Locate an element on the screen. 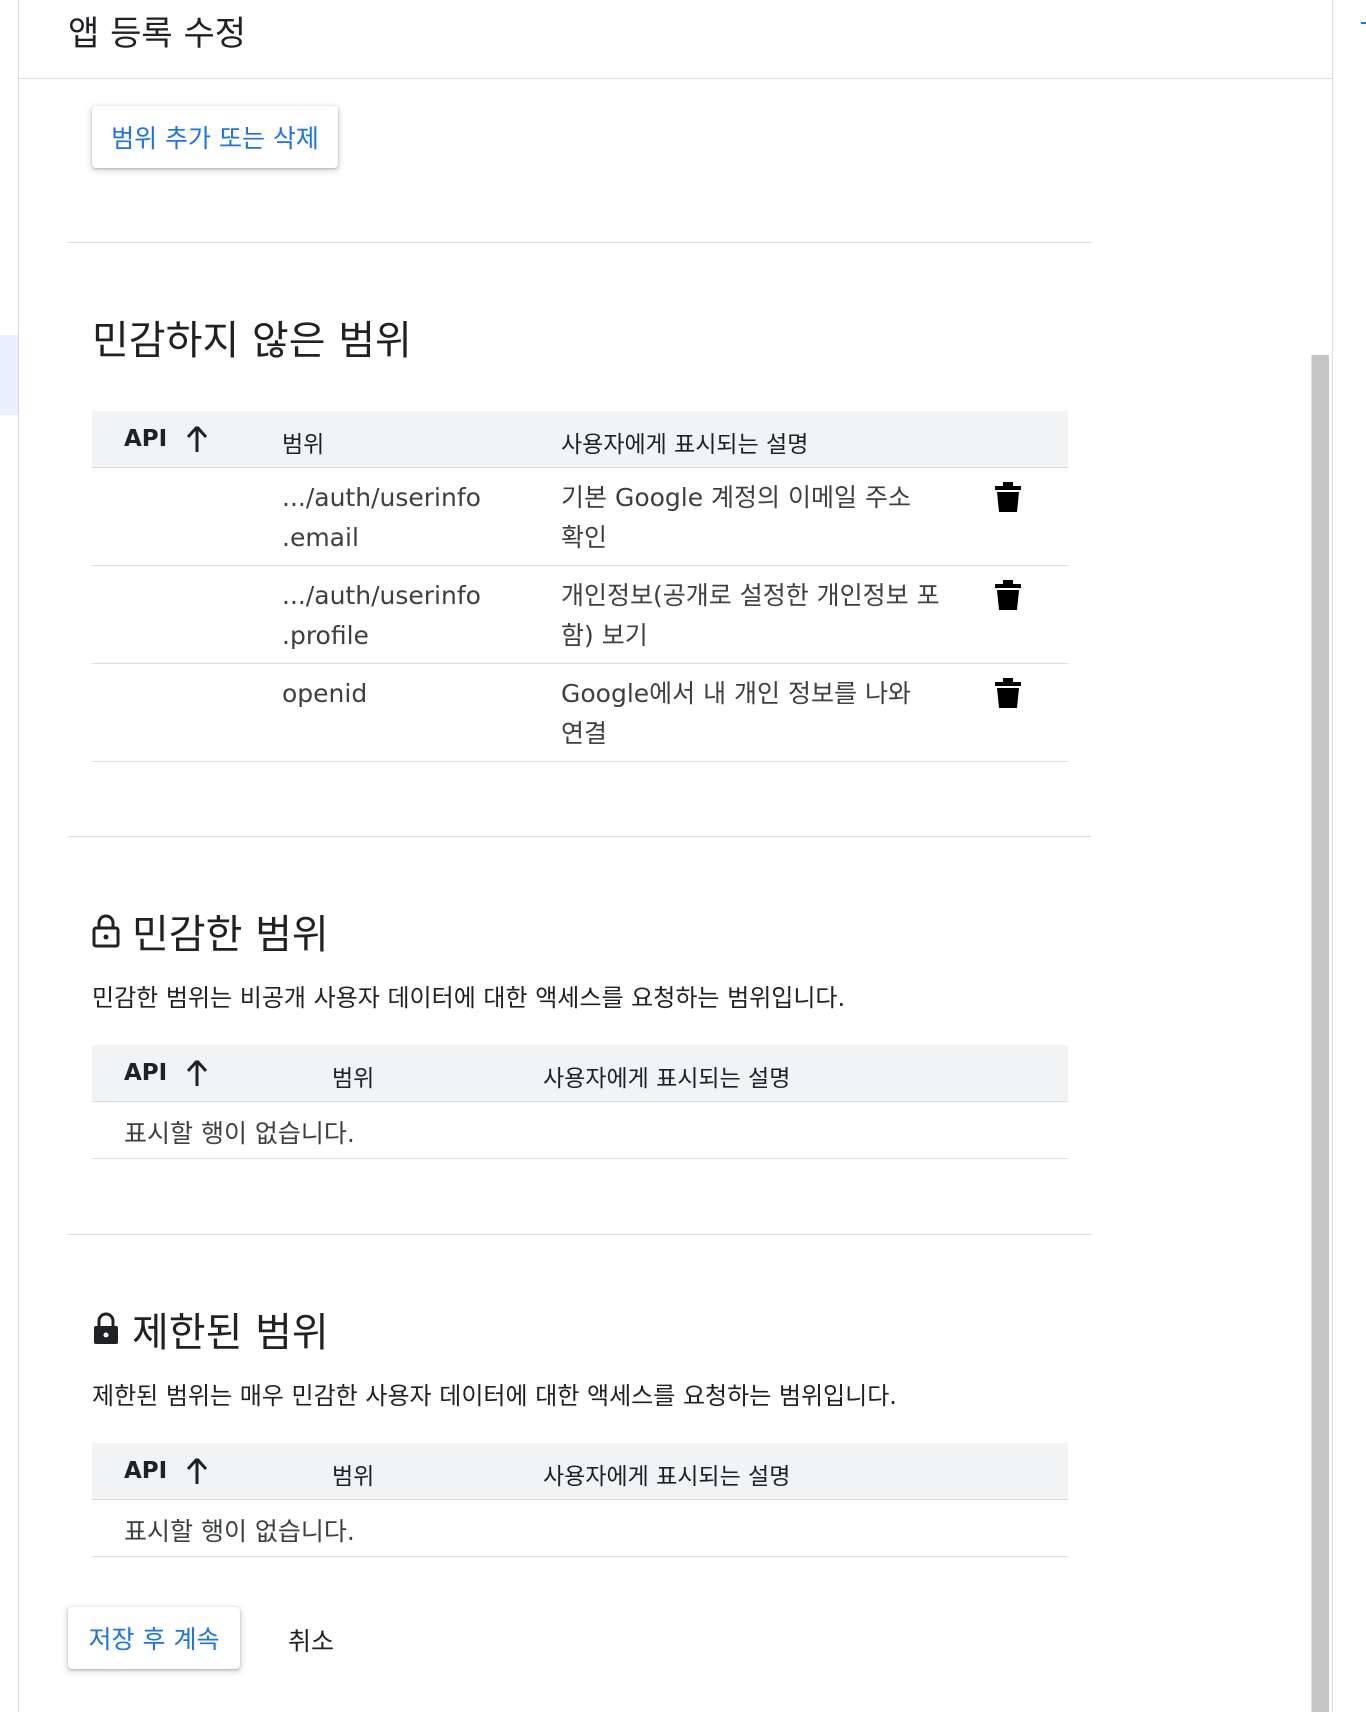  restricted-table: API 범위 사용자에게 표시되는 설명 표시할 행이 없습니다. is located at coordinates (580, 1500).